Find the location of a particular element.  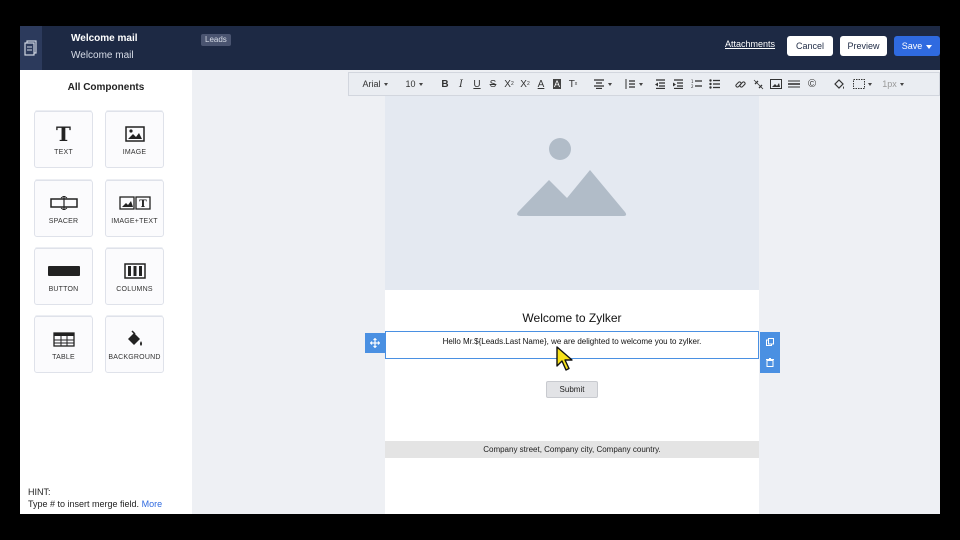

spacer-icon is located at coordinates (63, 203).